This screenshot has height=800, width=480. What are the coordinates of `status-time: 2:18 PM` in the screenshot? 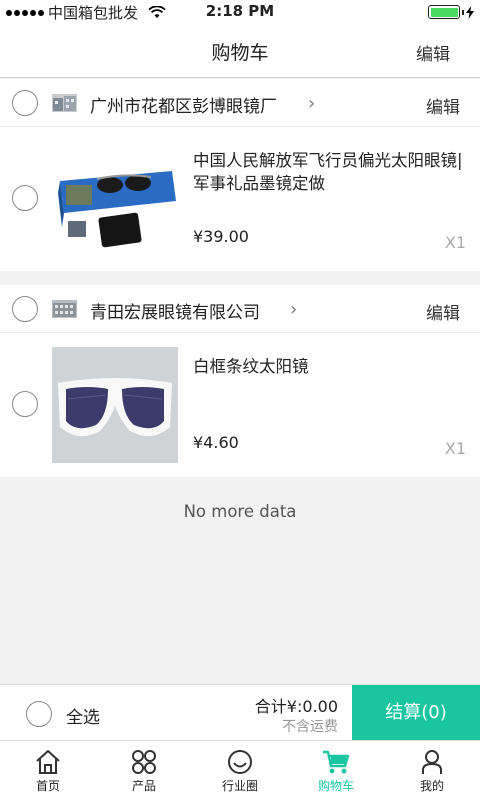 It's located at (240, 11).